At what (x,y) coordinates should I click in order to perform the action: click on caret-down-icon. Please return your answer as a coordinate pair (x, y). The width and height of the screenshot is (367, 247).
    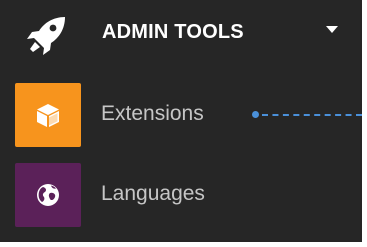
    Looking at the image, I should click on (332, 29).